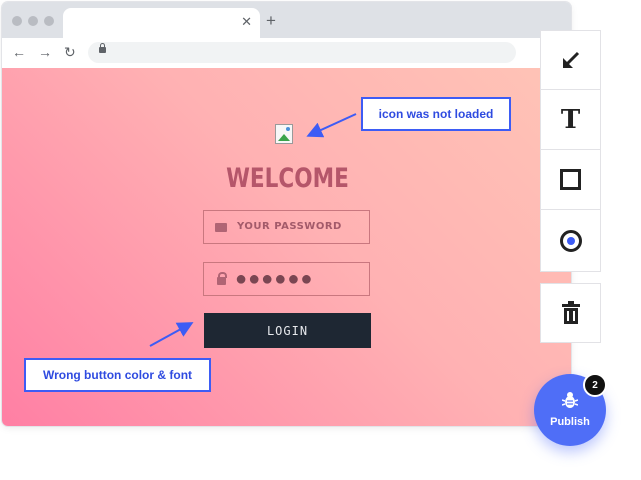 The width and height of the screenshot is (641, 480). What do you see at coordinates (117, 375) in the screenshot?
I see `annotation-button-note: Wrong button color & font` at bounding box center [117, 375].